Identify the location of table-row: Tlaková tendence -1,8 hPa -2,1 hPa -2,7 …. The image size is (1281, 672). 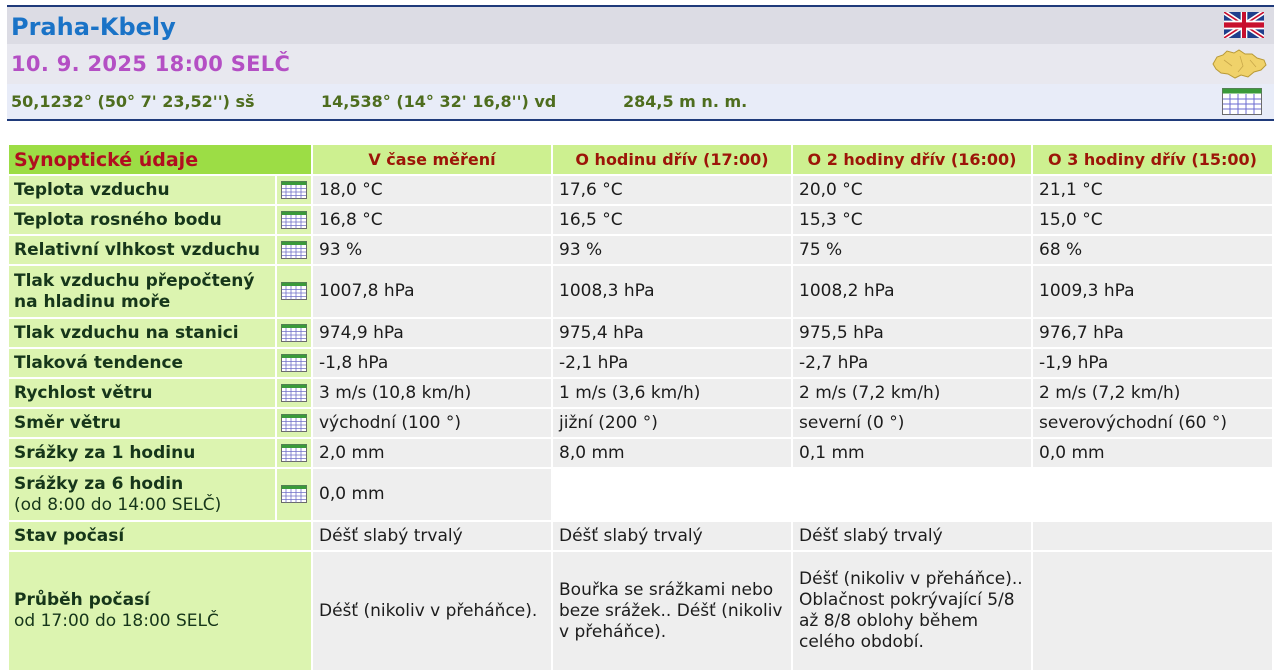
(640, 363).